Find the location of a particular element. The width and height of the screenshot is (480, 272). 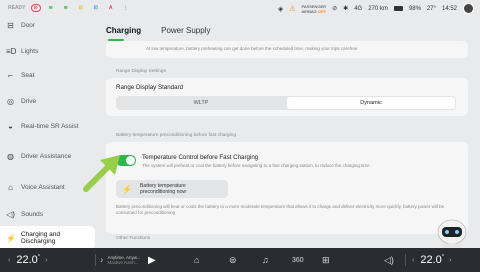

signal-label: 4G is located at coordinates (358, 8).